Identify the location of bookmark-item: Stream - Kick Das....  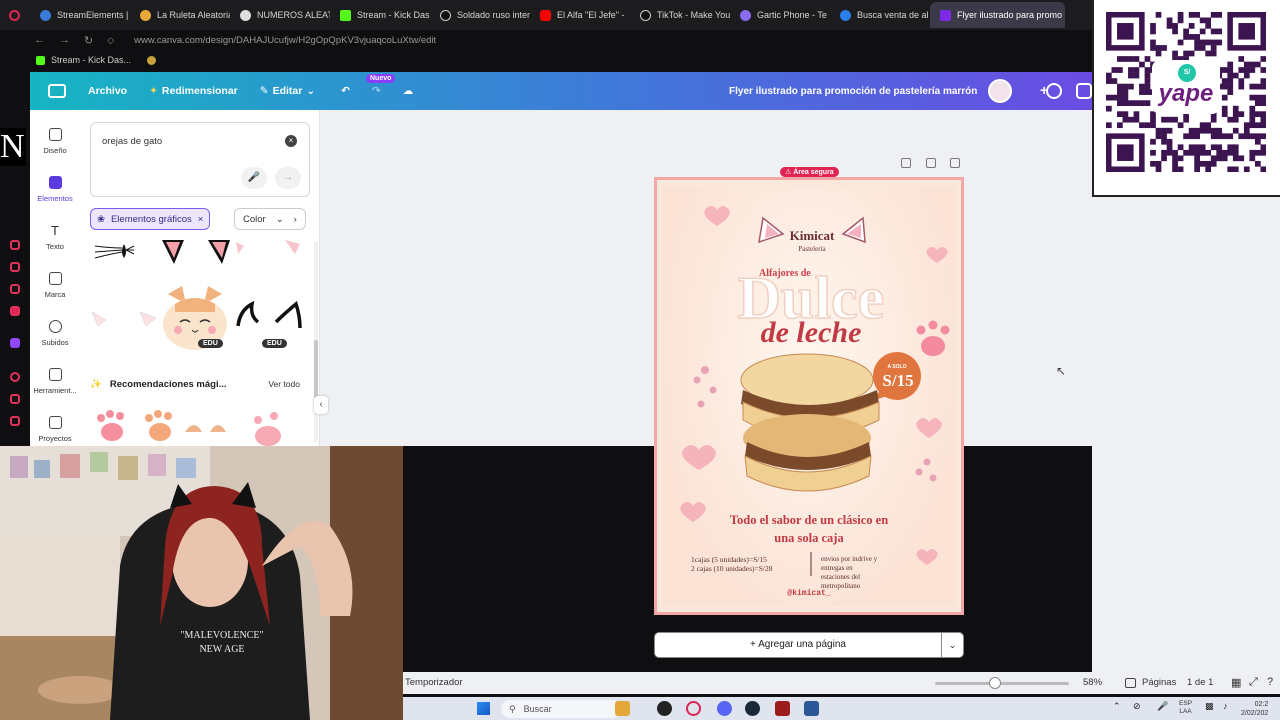
(91, 60).